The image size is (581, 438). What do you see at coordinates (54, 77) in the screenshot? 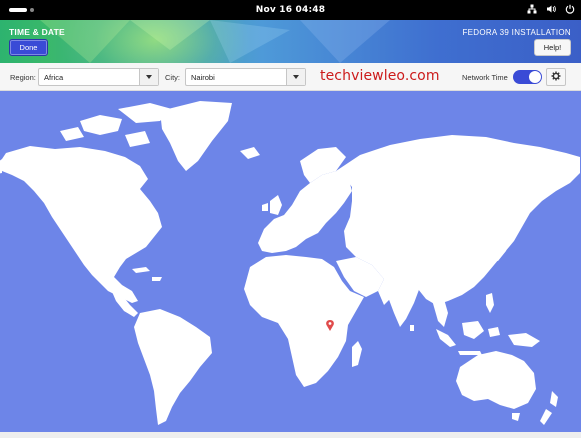
I see `region-value: Africa` at bounding box center [54, 77].